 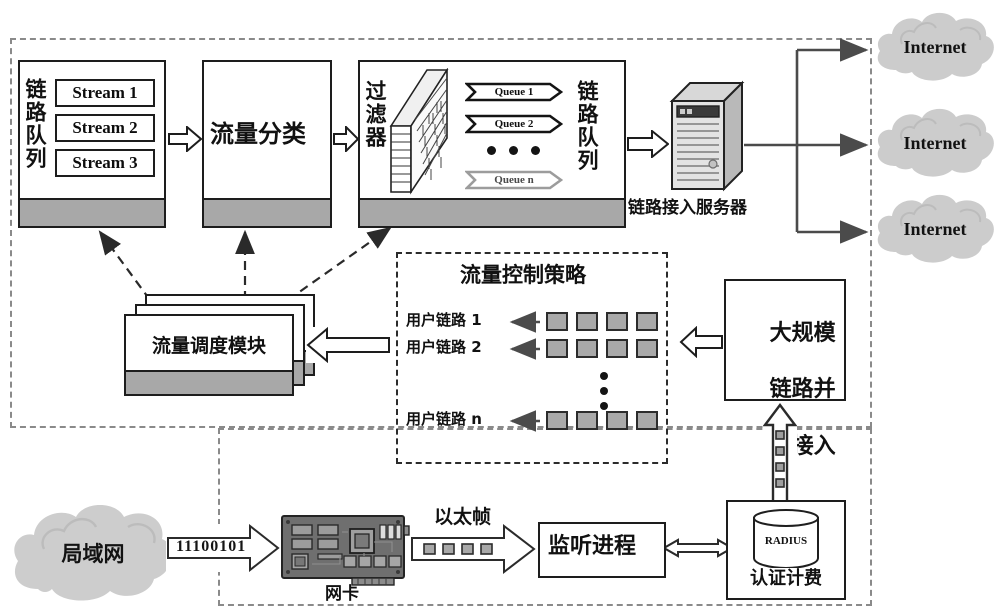 What do you see at coordinates (514, 124) in the screenshot?
I see `queue-chevron-2: Queue 2` at bounding box center [514, 124].